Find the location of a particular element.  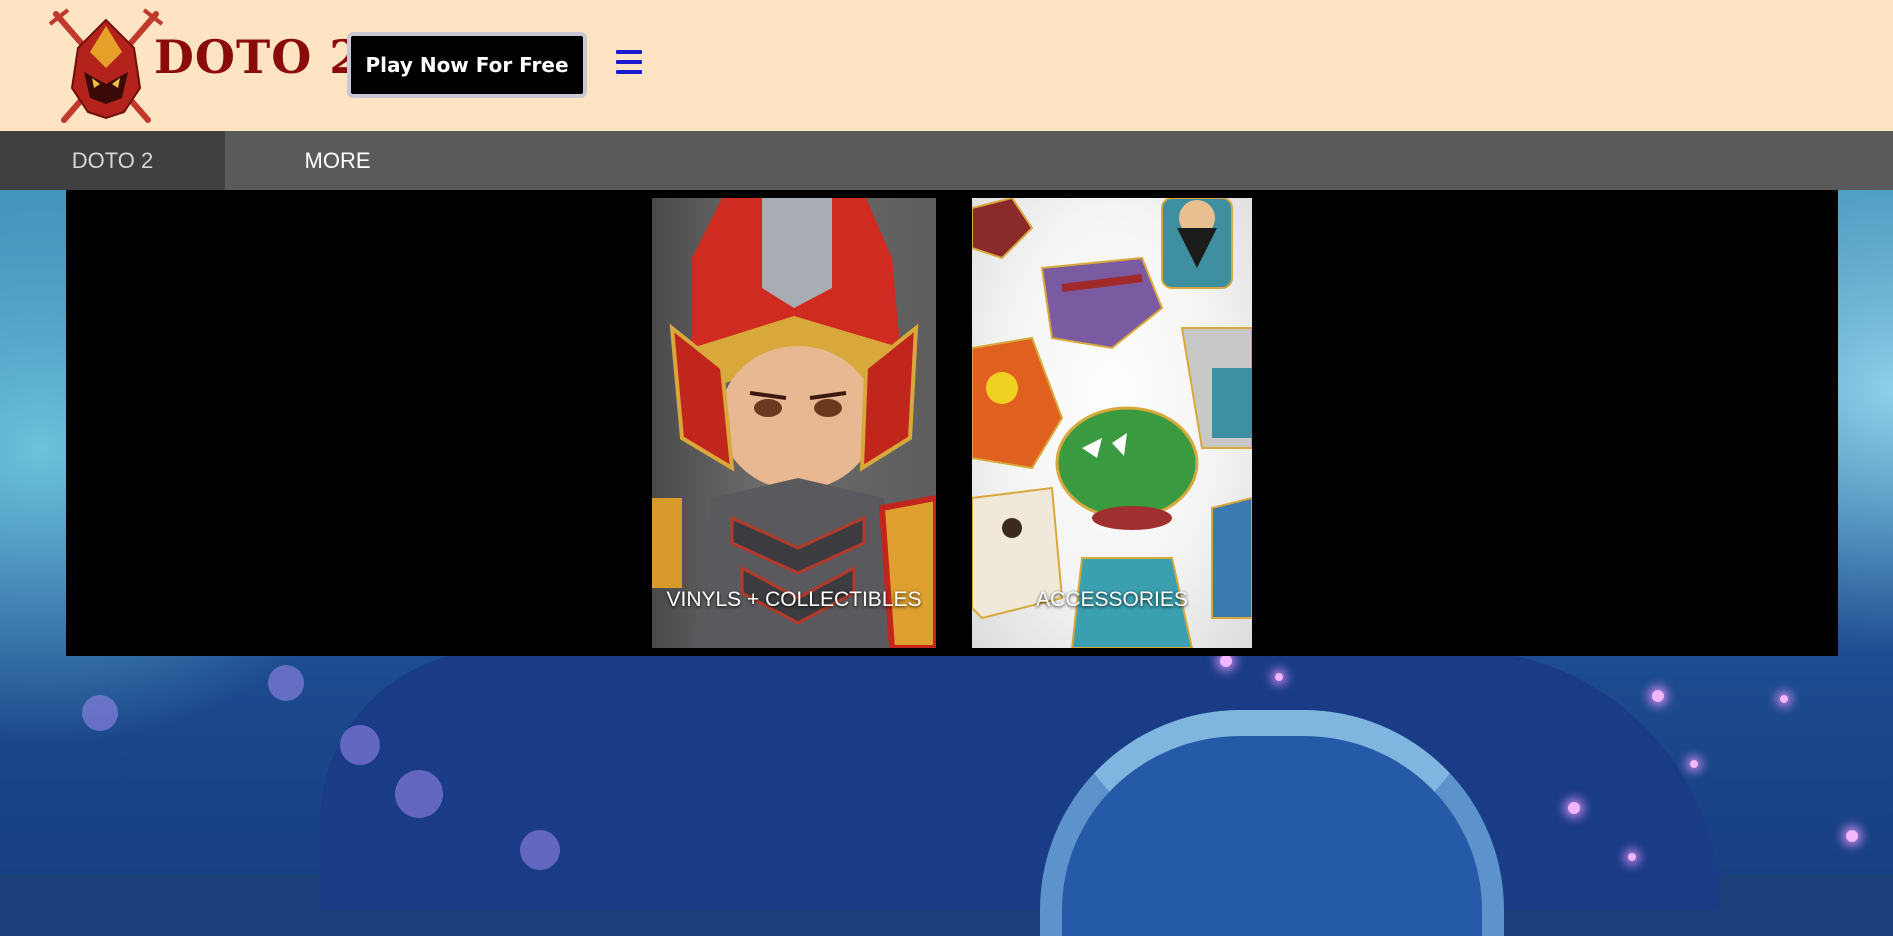

nav-item-more: MORE is located at coordinates (337, 160).